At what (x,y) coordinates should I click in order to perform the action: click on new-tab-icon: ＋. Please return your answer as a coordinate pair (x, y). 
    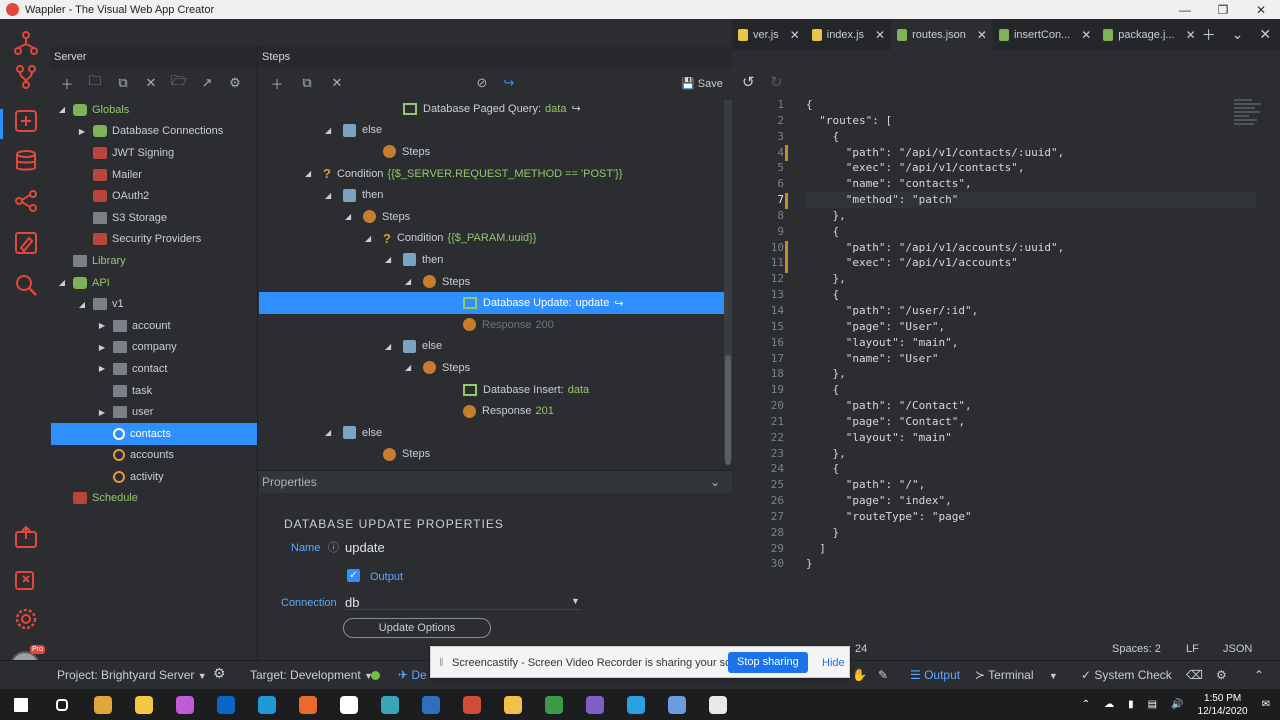
    Looking at the image, I should click on (1209, 35).